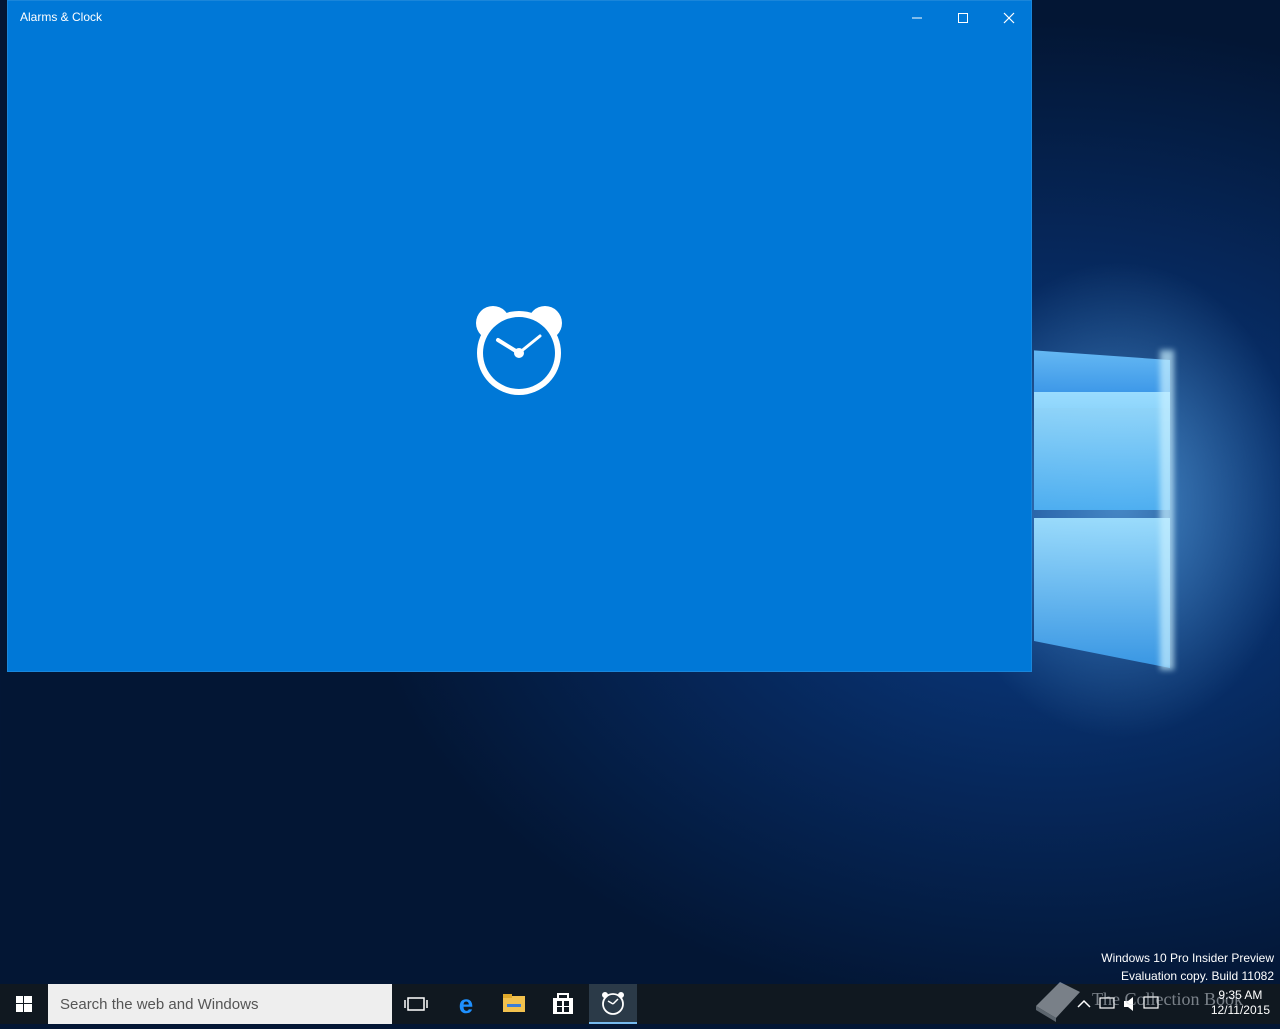  I want to click on book-icon, so click(1058, 1002).